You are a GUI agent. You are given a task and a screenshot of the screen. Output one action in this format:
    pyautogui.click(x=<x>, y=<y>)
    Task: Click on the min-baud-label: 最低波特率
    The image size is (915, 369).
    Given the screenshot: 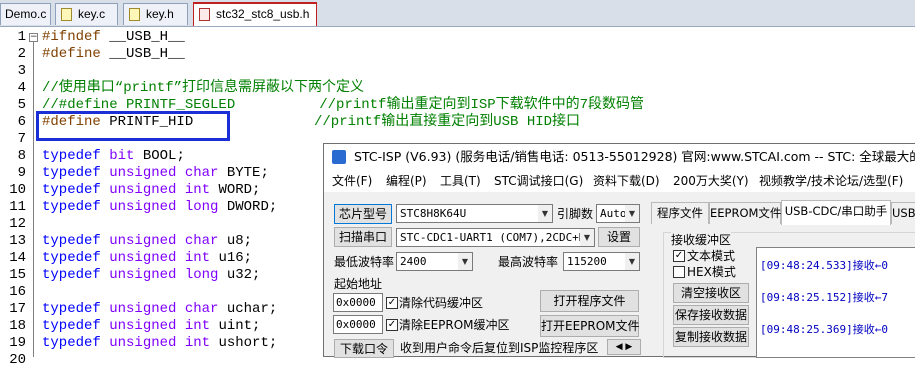 What is the action you would take?
    pyautogui.click(x=364, y=262)
    